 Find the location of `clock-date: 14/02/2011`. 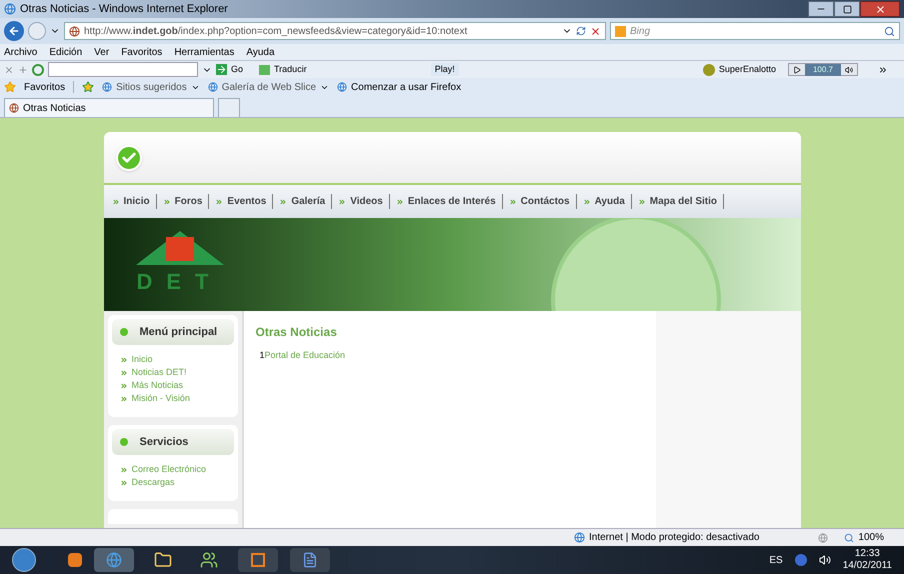

clock-date: 14/02/2011 is located at coordinates (867, 566).